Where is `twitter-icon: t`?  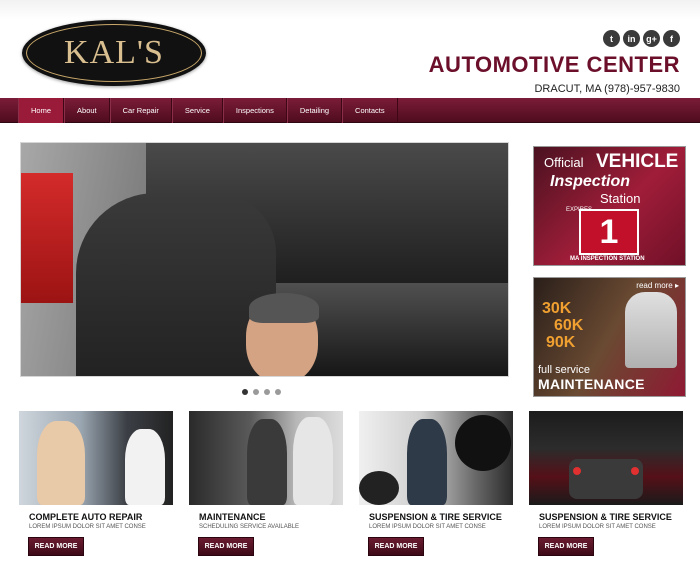
twitter-icon: t is located at coordinates (611, 38).